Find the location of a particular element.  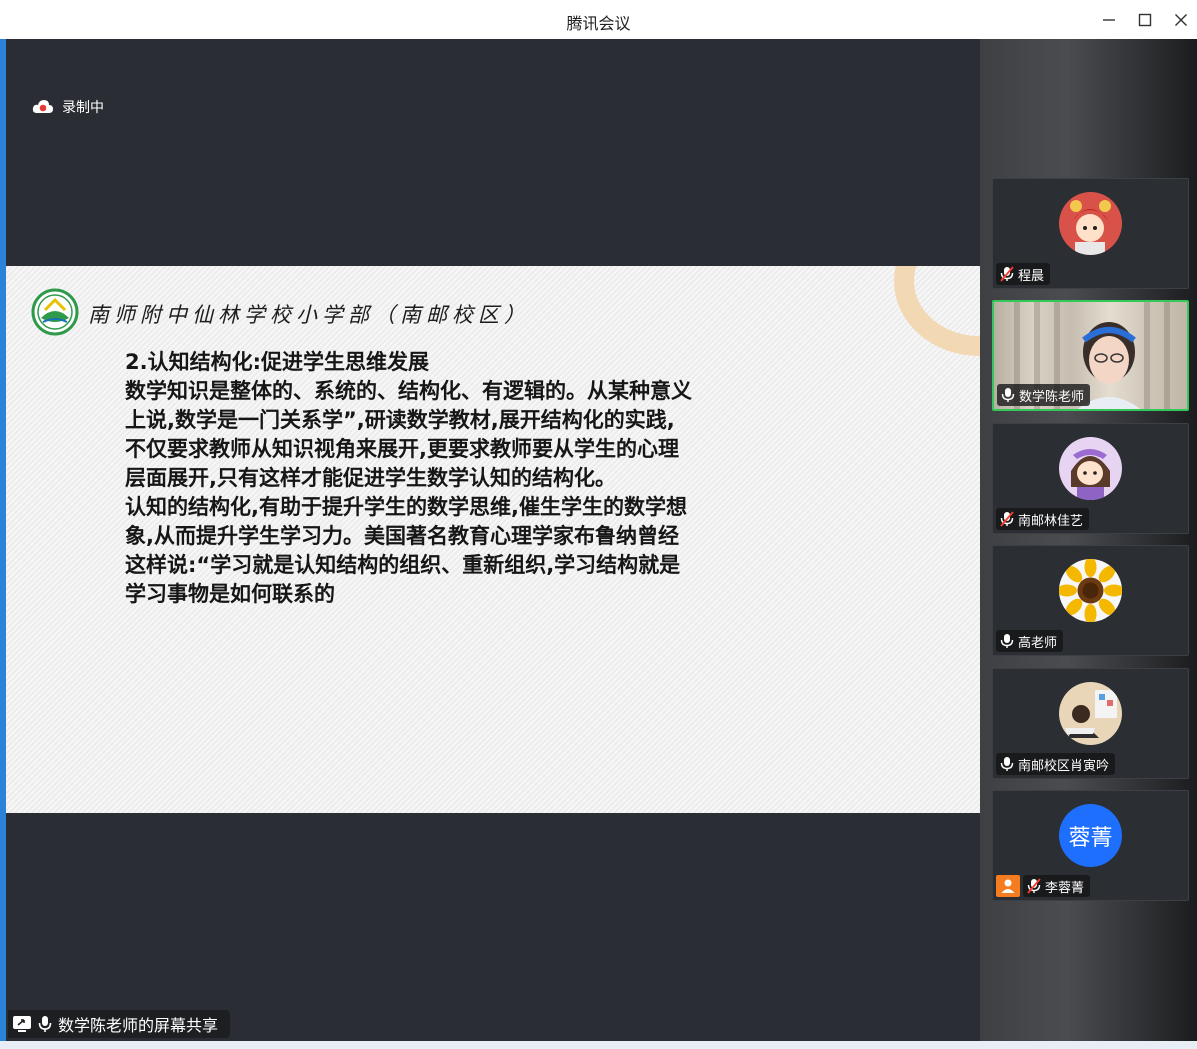

participant-tile: 高老师 is located at coordinates (1090, 600).